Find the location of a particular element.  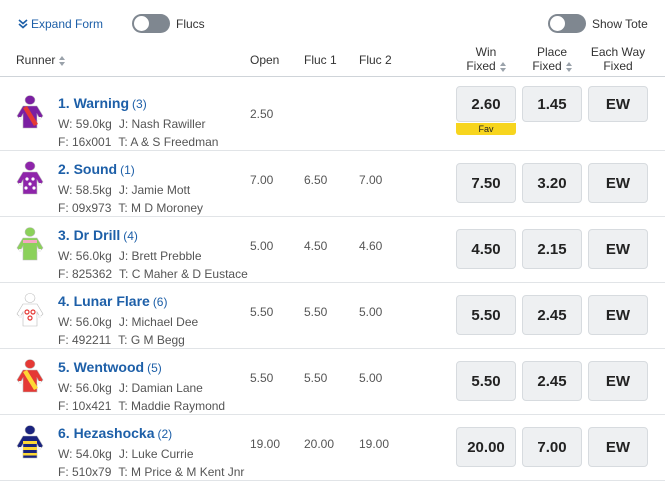

place-fixed-odds-button: 3.20 is located at coordinates (552, 183).